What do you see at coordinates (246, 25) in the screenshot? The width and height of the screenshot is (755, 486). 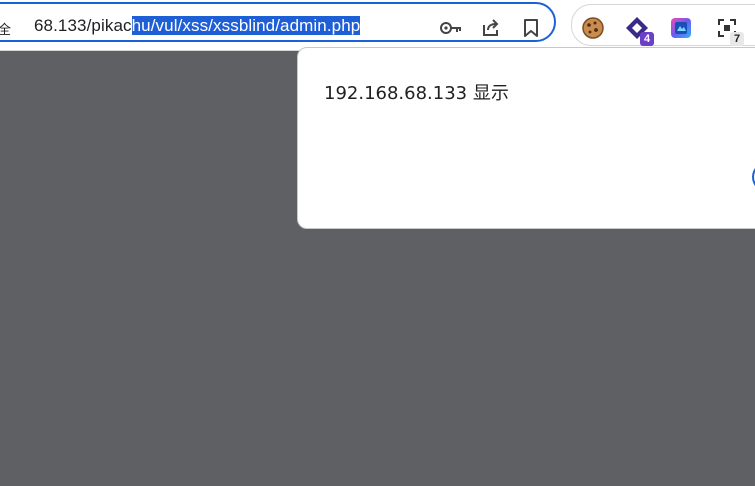 I see `url-selected-text: hu/vul/xss/xssblind/admin.php` at bounding box center [246, 25].